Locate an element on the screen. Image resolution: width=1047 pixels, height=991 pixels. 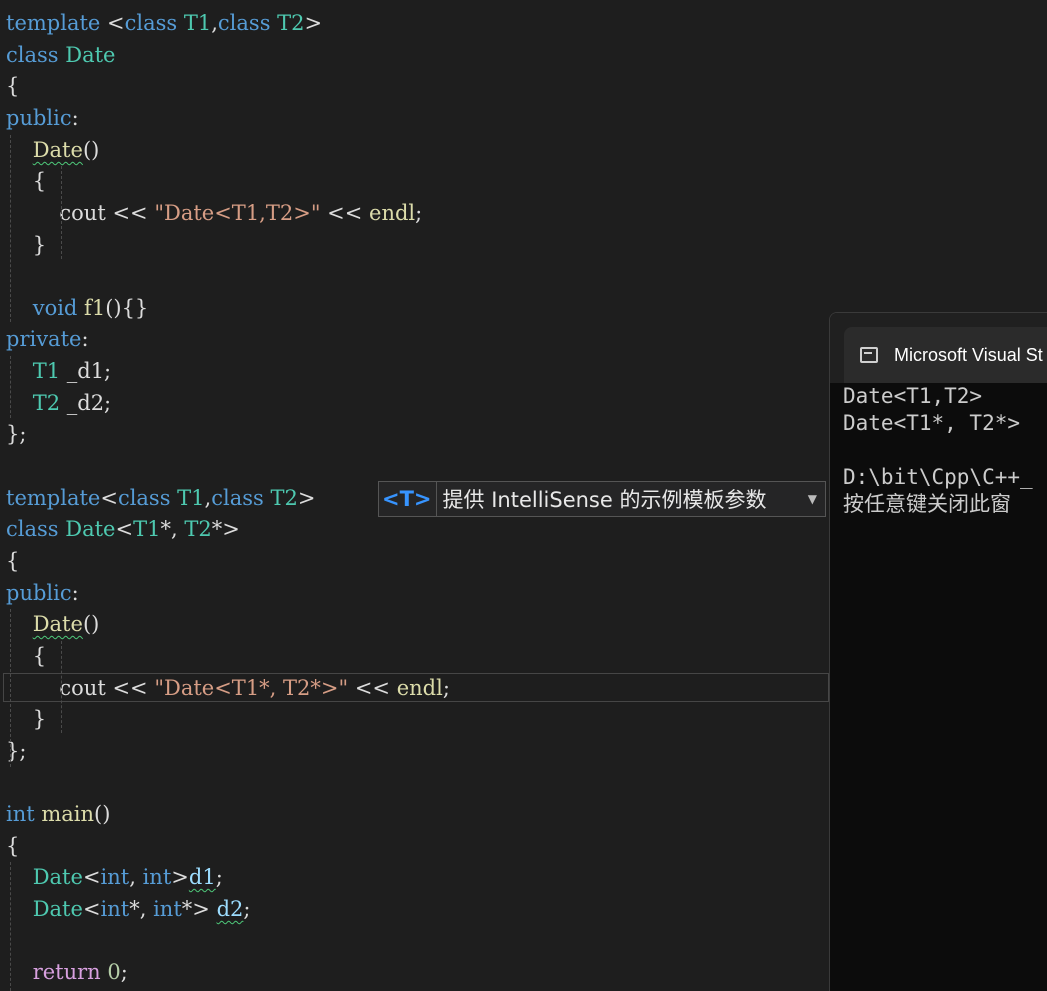
code-line: int main() is located at coordinates (58, 814).